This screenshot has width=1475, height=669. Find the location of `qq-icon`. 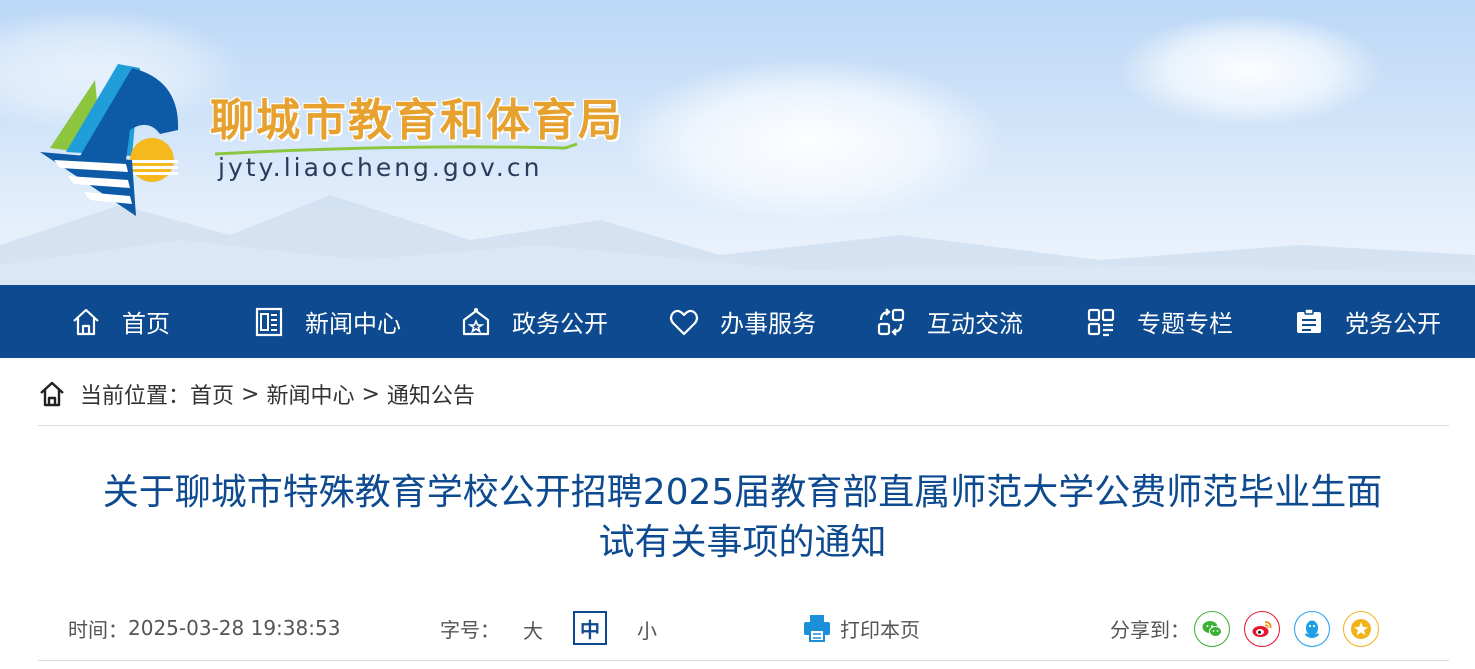

qq-icon is located at coordinates (1312, 629).